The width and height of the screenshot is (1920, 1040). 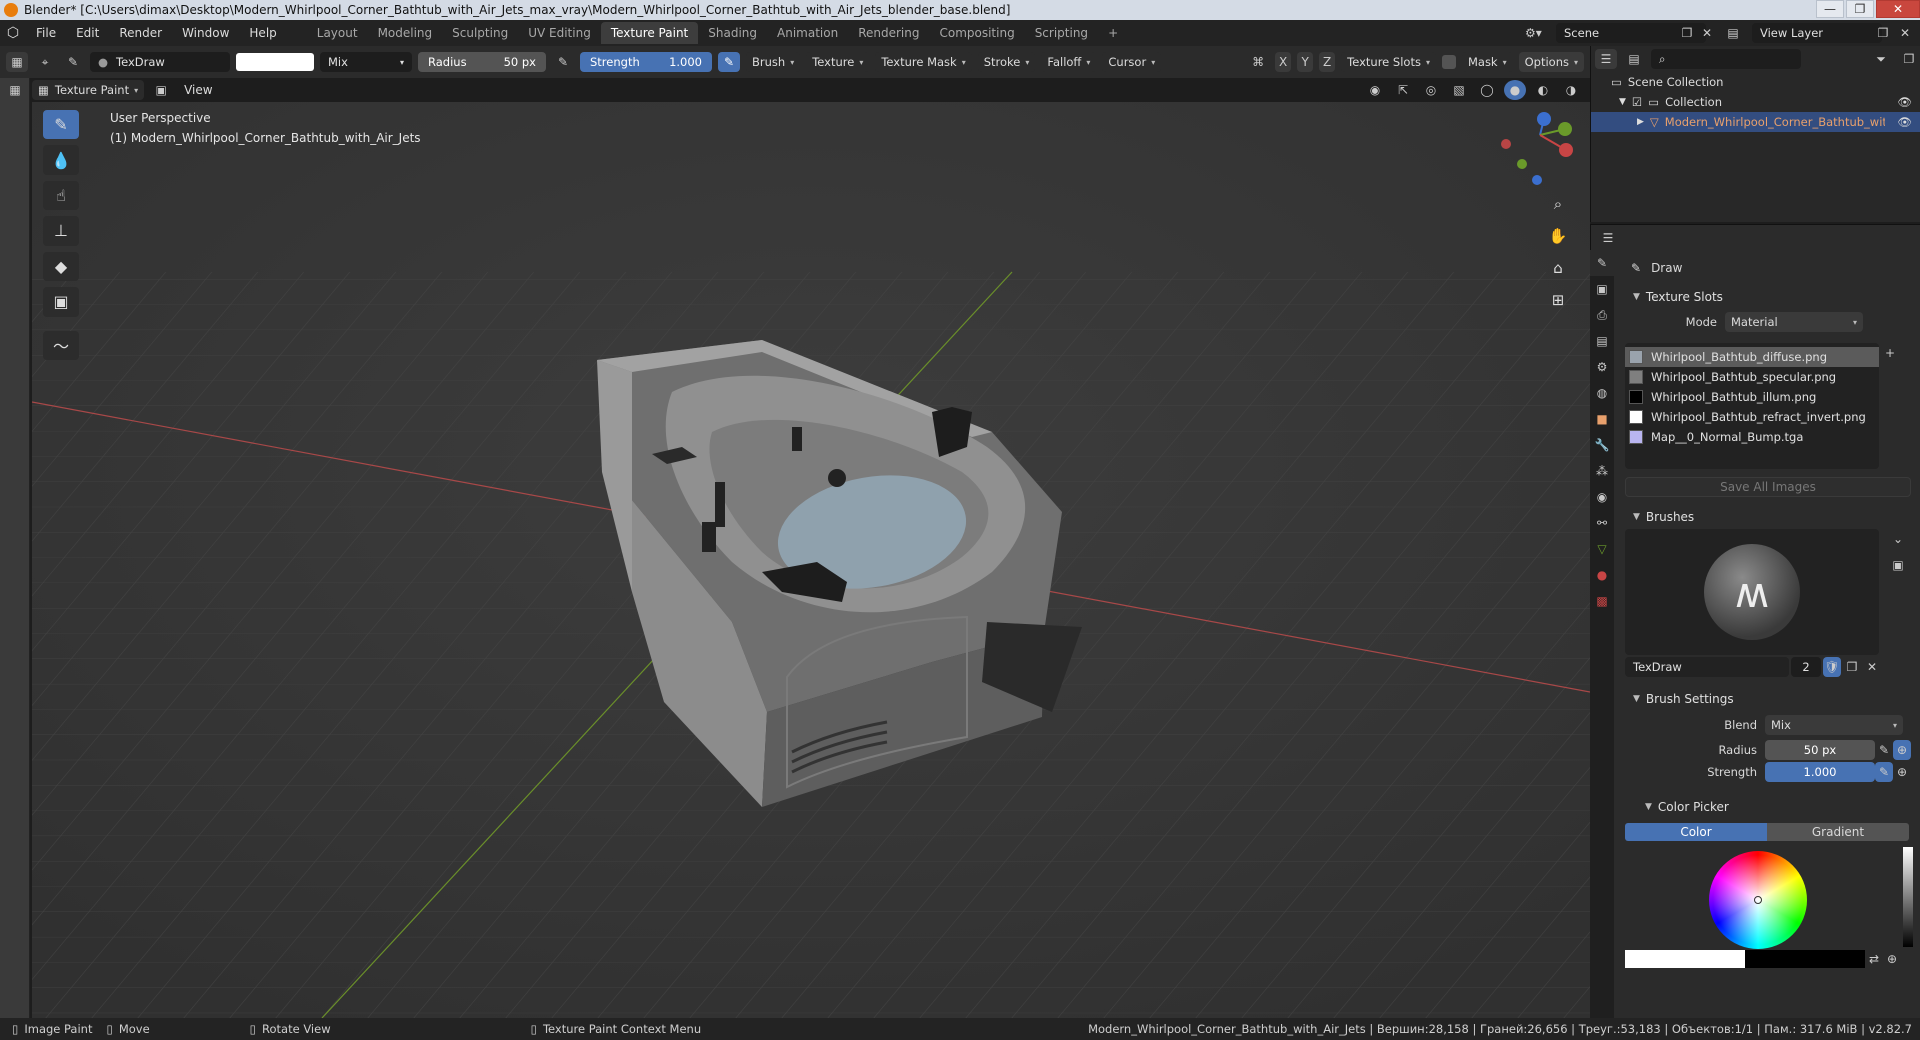 I want to click on cursor-dropdown: Cursor ▾, so click(x=1132, y=62).